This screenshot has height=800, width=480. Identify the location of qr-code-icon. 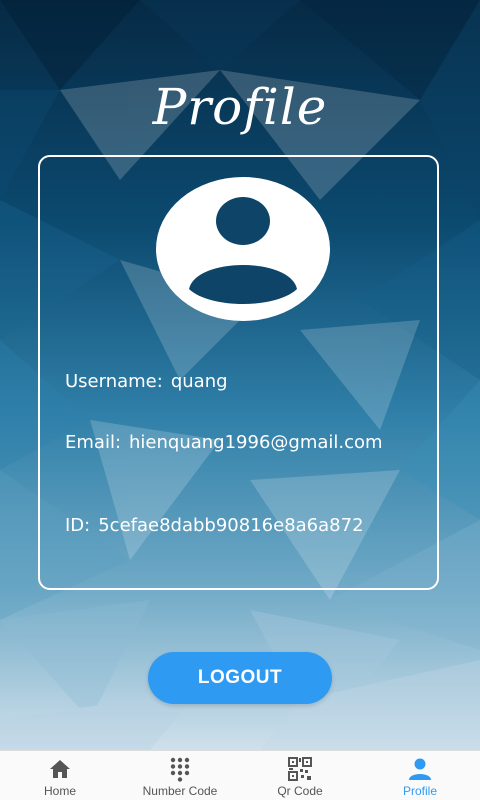
(300, 769).